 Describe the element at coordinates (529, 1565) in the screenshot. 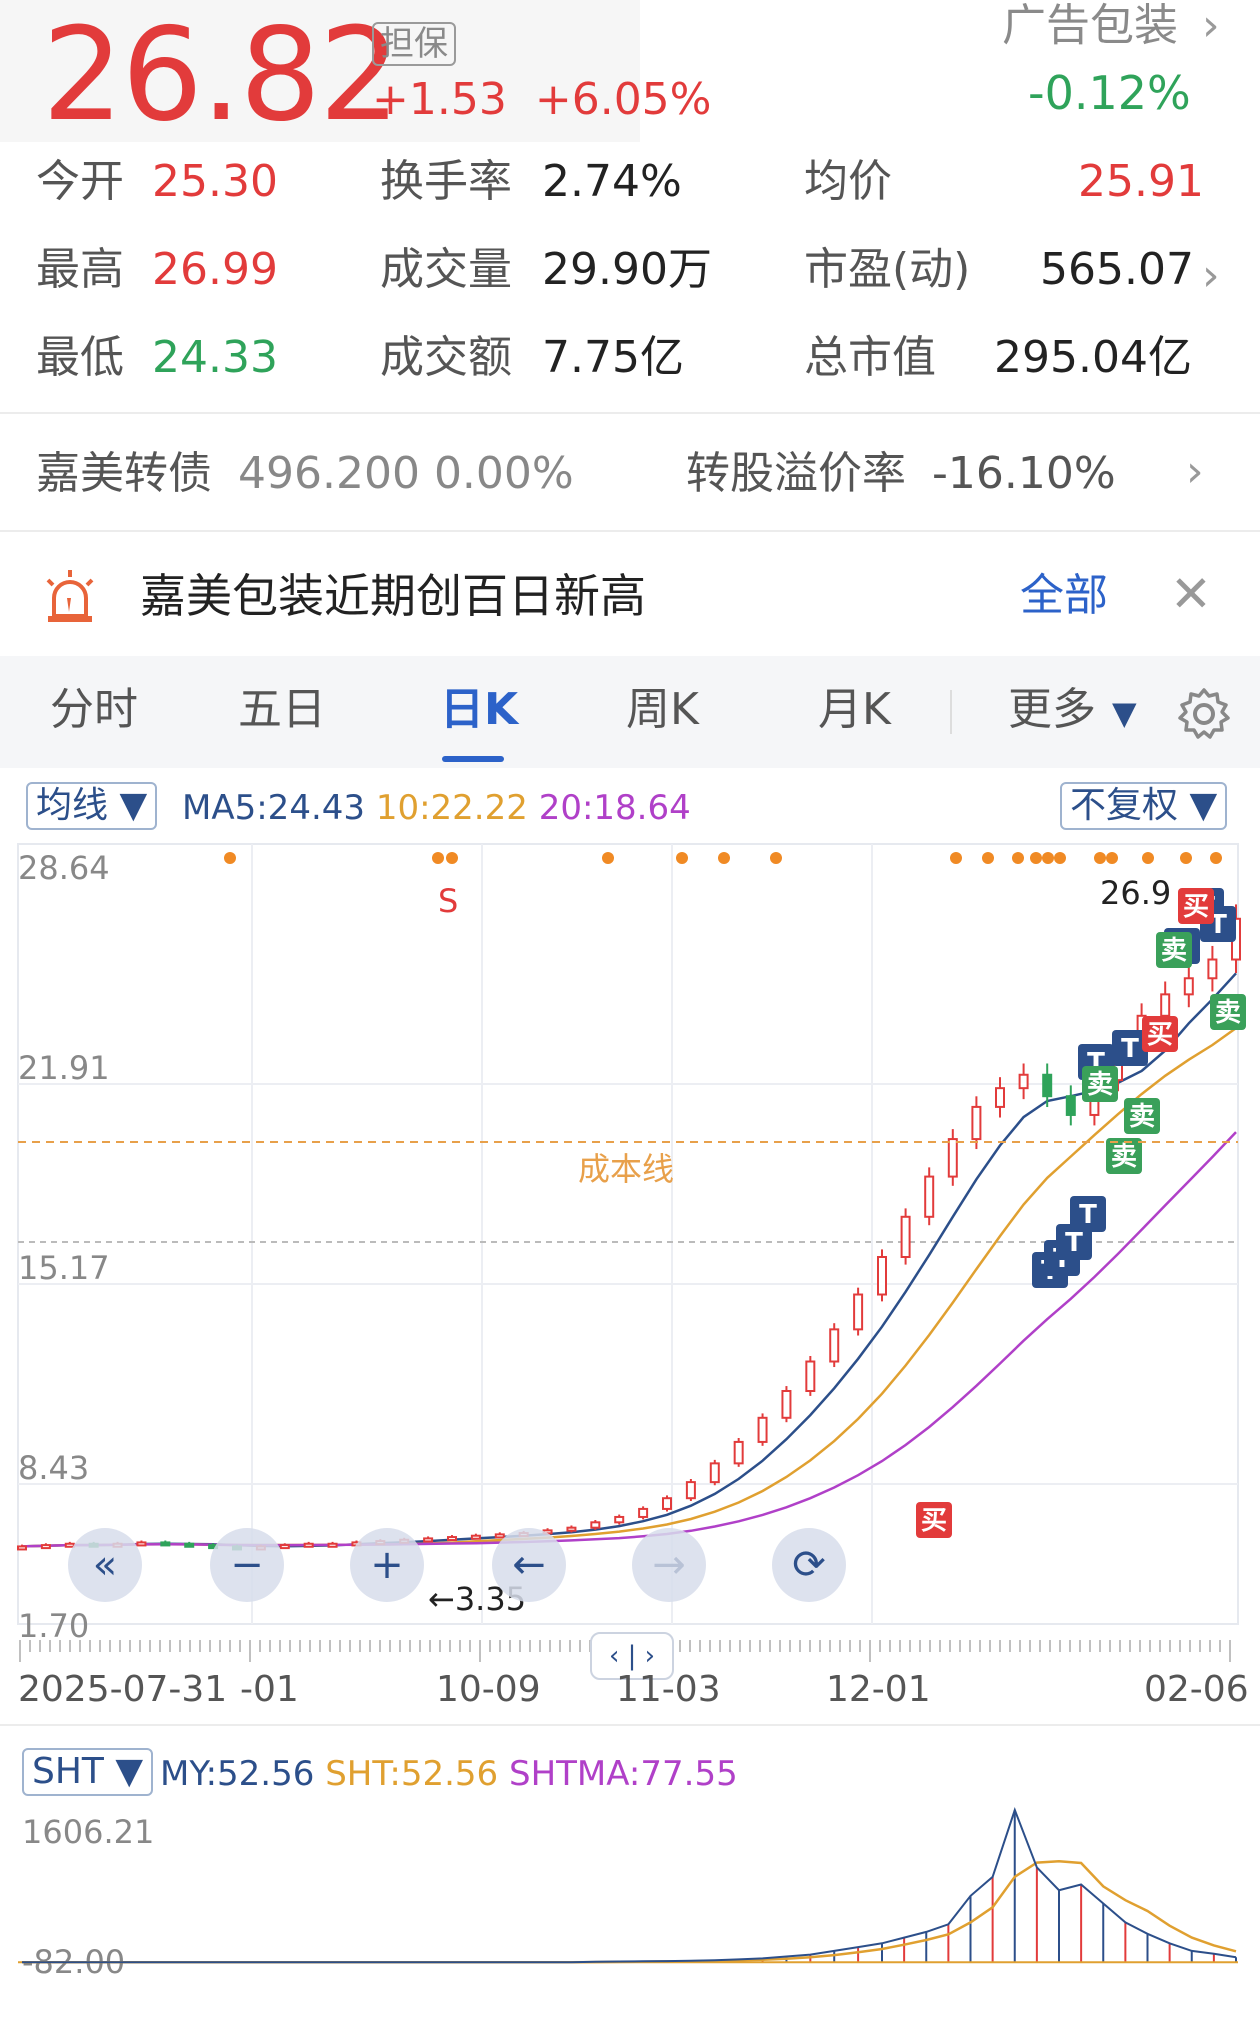

I see `back-button: ←` at that location.